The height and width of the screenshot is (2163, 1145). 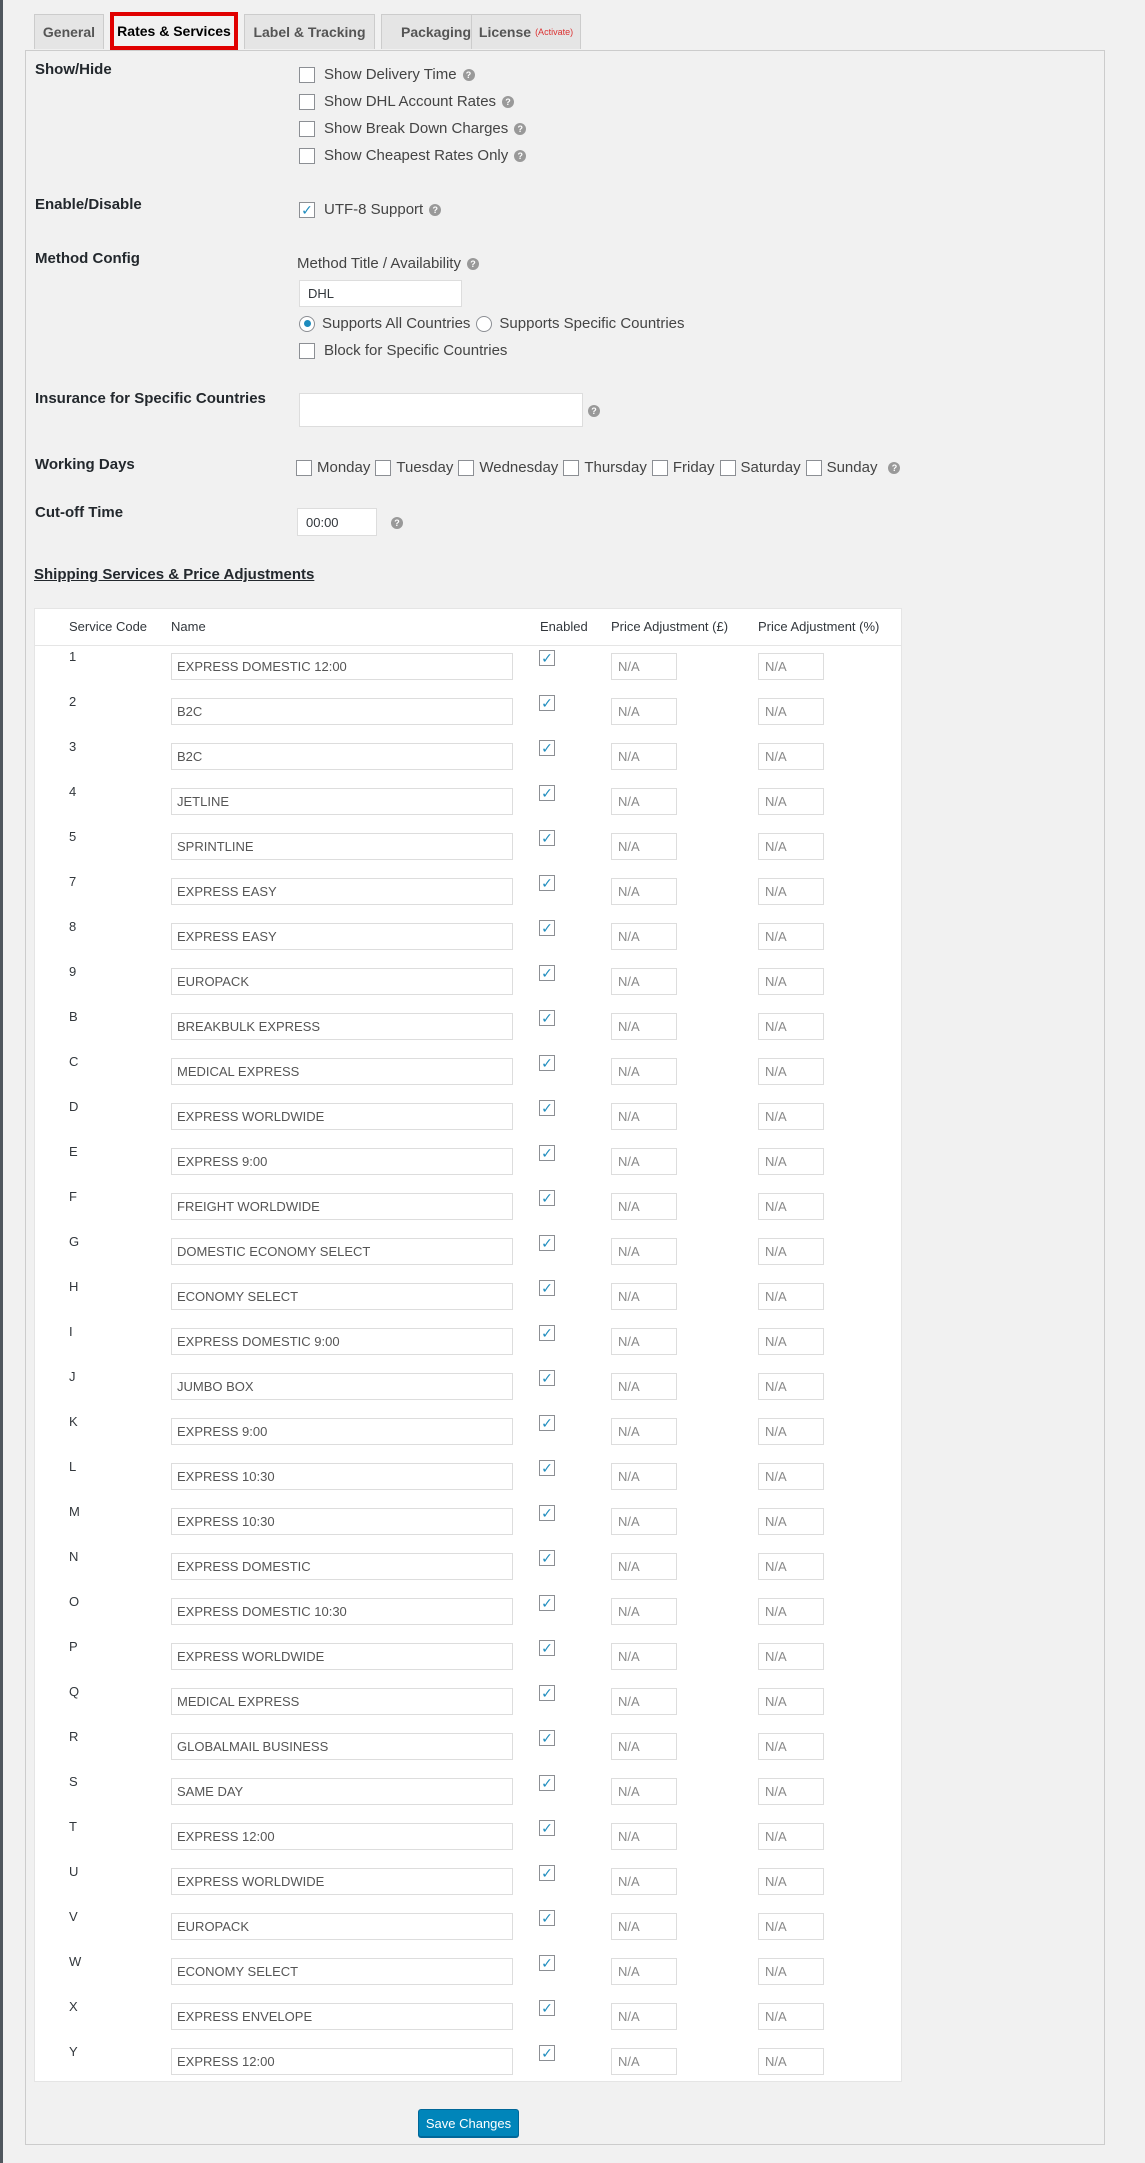 I want to click on option-show-cheapest-rates-only: Show Cheapest Rates Only?, so click(x=413, y=155).